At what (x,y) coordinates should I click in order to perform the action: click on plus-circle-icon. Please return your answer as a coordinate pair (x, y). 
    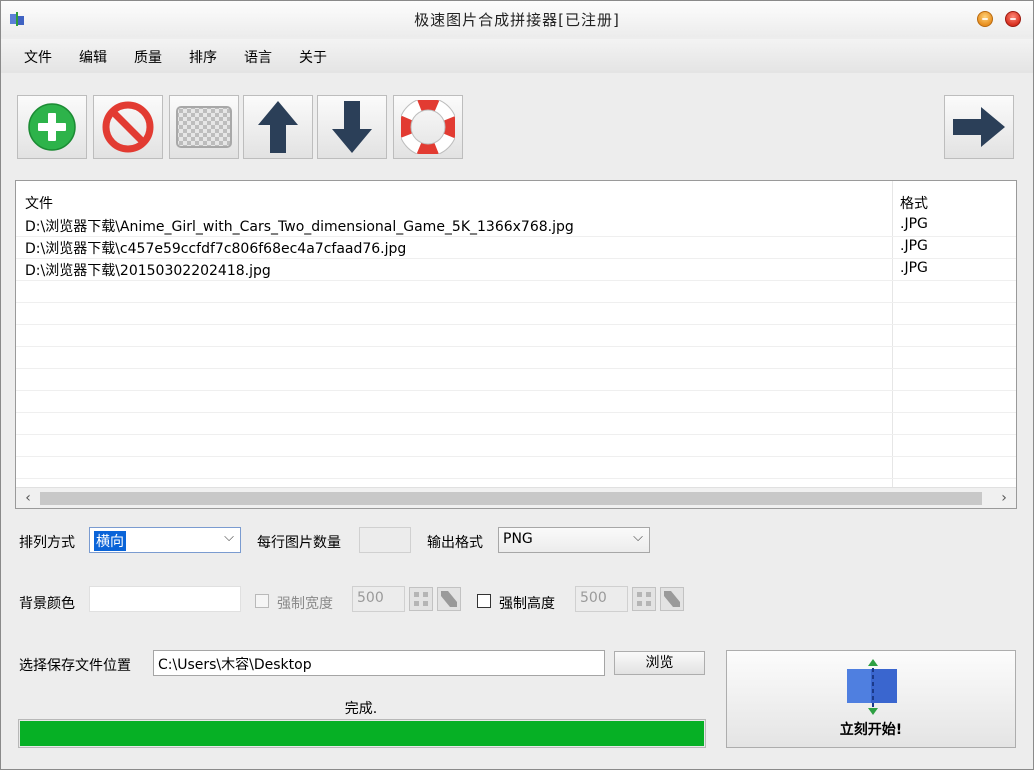
    Looking at the image, I should click on (52, 127).